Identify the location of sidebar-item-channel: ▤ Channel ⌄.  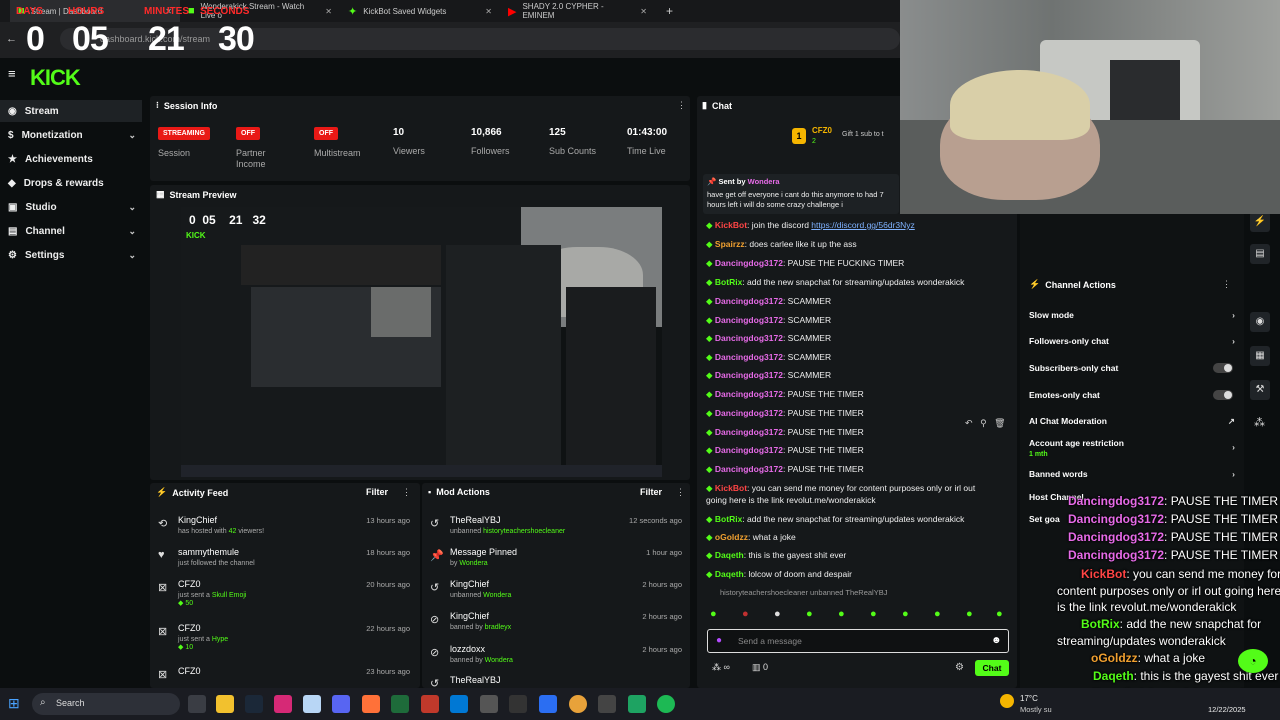
(71, 231).